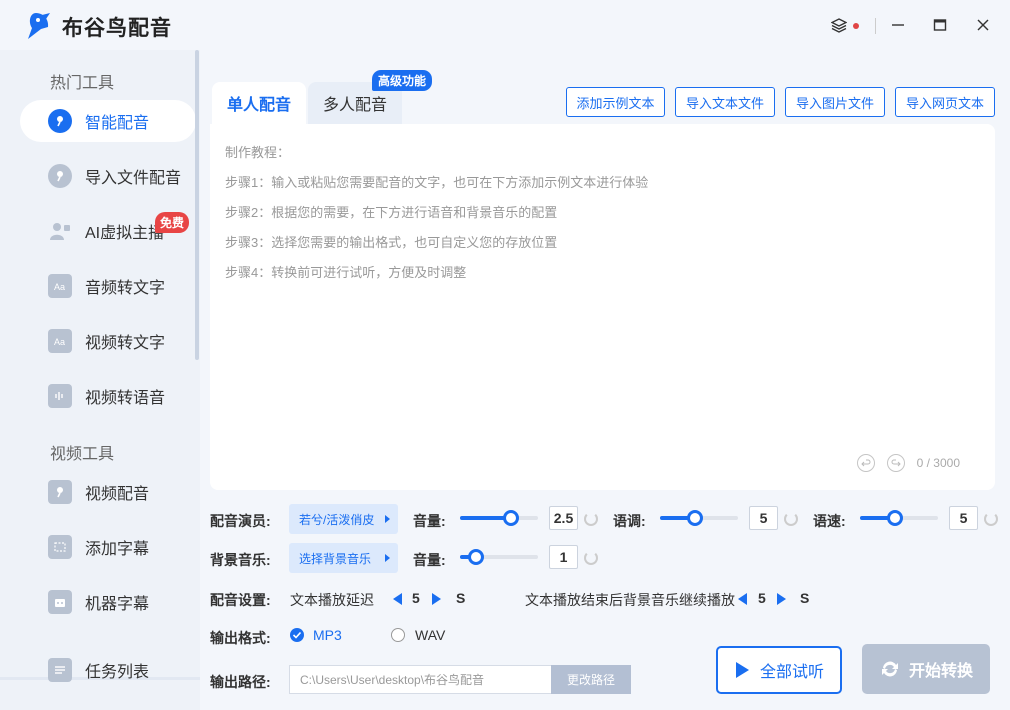 This screenshot has width=1010, height=710. Describe the element at coordinates (125, 396) in the screenshot. I see `sidebar-item-label: 视频转语音` at that location.